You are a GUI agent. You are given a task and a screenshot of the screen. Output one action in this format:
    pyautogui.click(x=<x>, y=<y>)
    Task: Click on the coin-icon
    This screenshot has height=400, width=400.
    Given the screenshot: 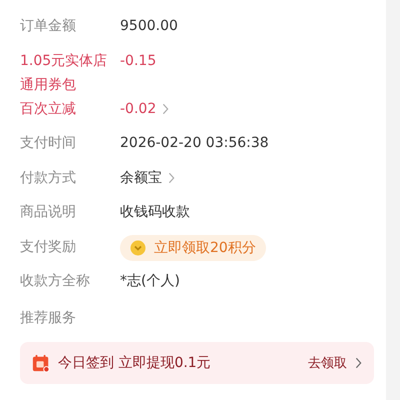 What is the action you would take?
    pyautogui.click(x=138, y=248)
    